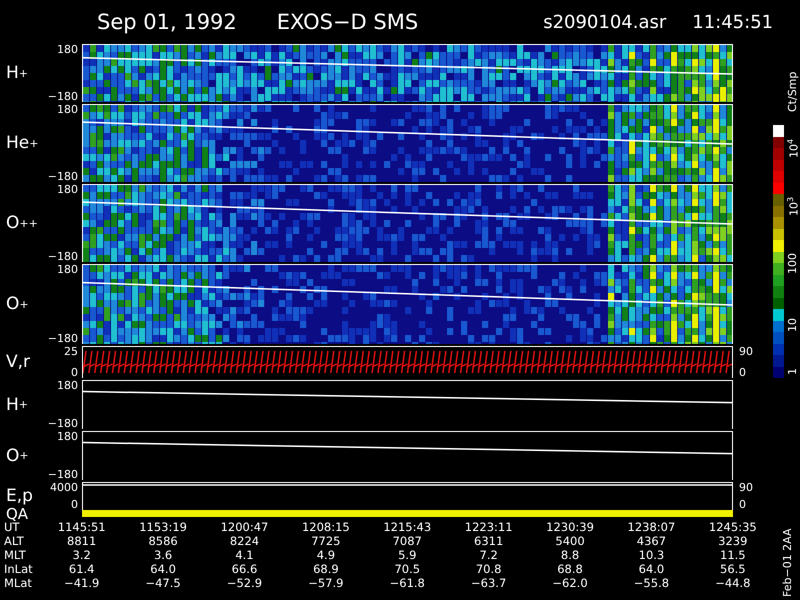 The image size is (800, 600). Describe the element at coordinates (604, 22) in the screenshot. I see `file-name: s2090104.asr` at that location.